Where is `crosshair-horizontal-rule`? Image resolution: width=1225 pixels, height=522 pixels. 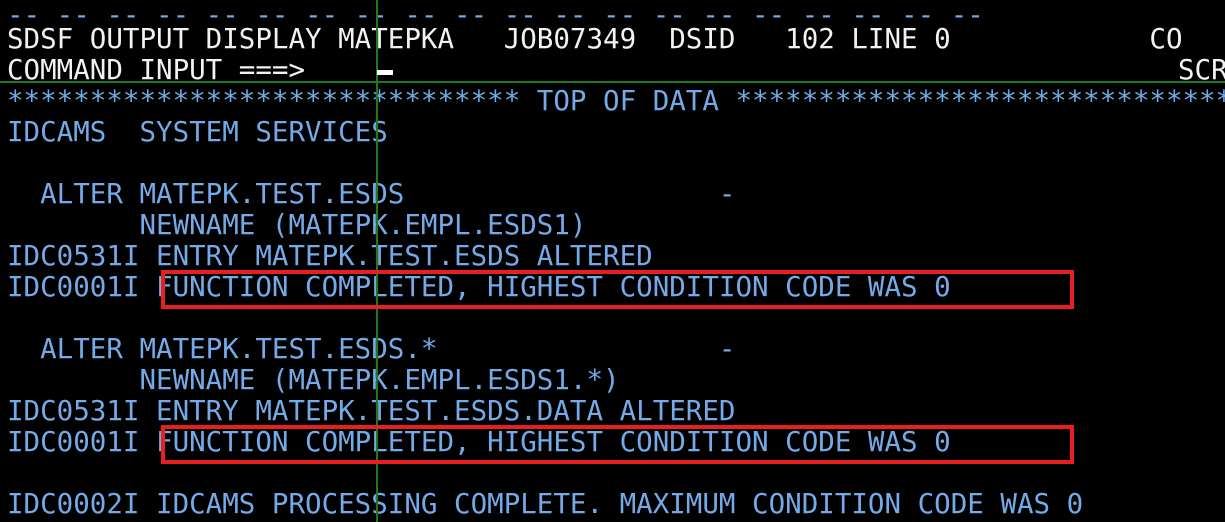 crosshair-horizontal-rule is located at coordinates (612, 82).